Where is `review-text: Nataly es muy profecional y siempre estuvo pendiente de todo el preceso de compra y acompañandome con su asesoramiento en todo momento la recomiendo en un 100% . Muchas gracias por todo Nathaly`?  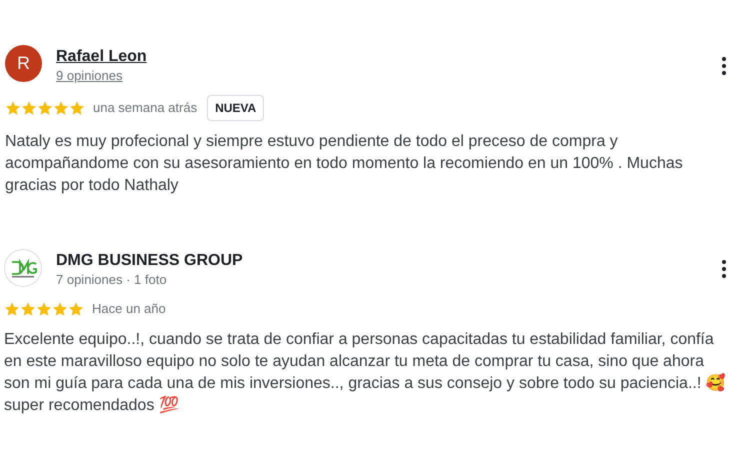 review-text: Nataly es muy profecional y siempre estuvo pendiente de todo el preceso de compra y acompañandome con su asesoramiento en todo momento la recomiendo en un 100% . Muchas gracias por todo Nathaly is located at coordinates (344, 164).